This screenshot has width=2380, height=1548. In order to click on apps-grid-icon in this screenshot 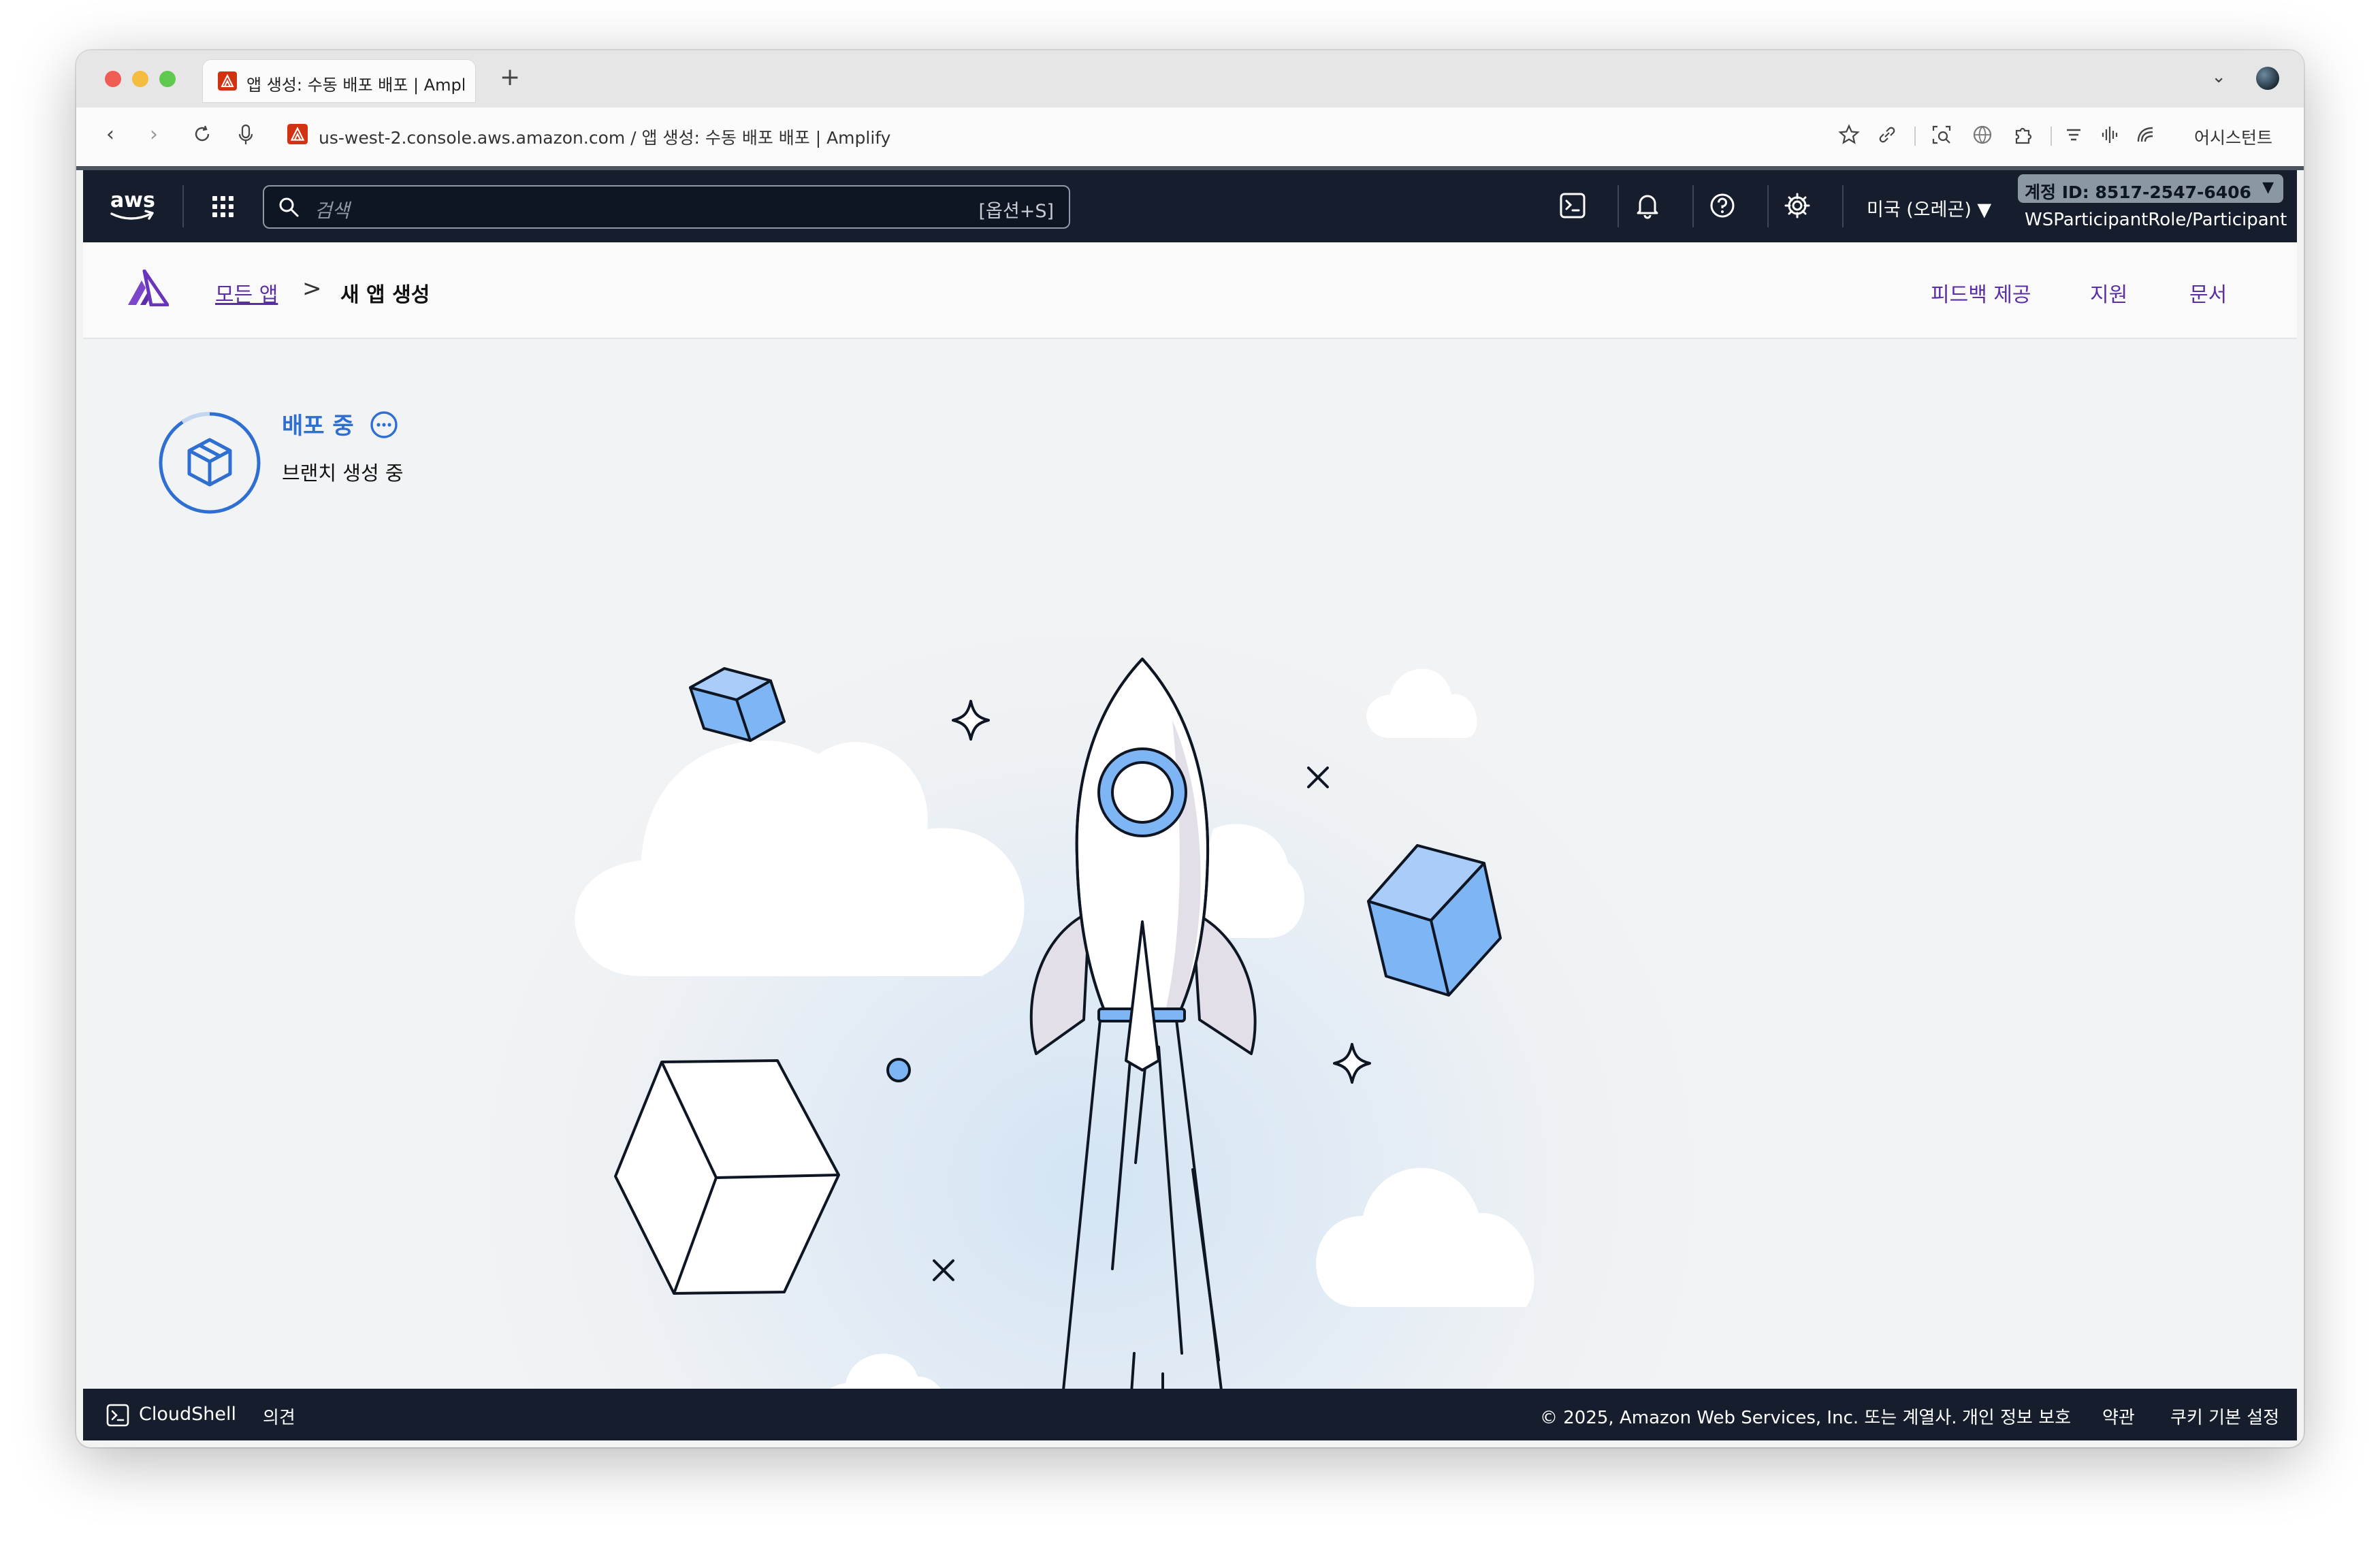, I will do `click(223, 207)`.